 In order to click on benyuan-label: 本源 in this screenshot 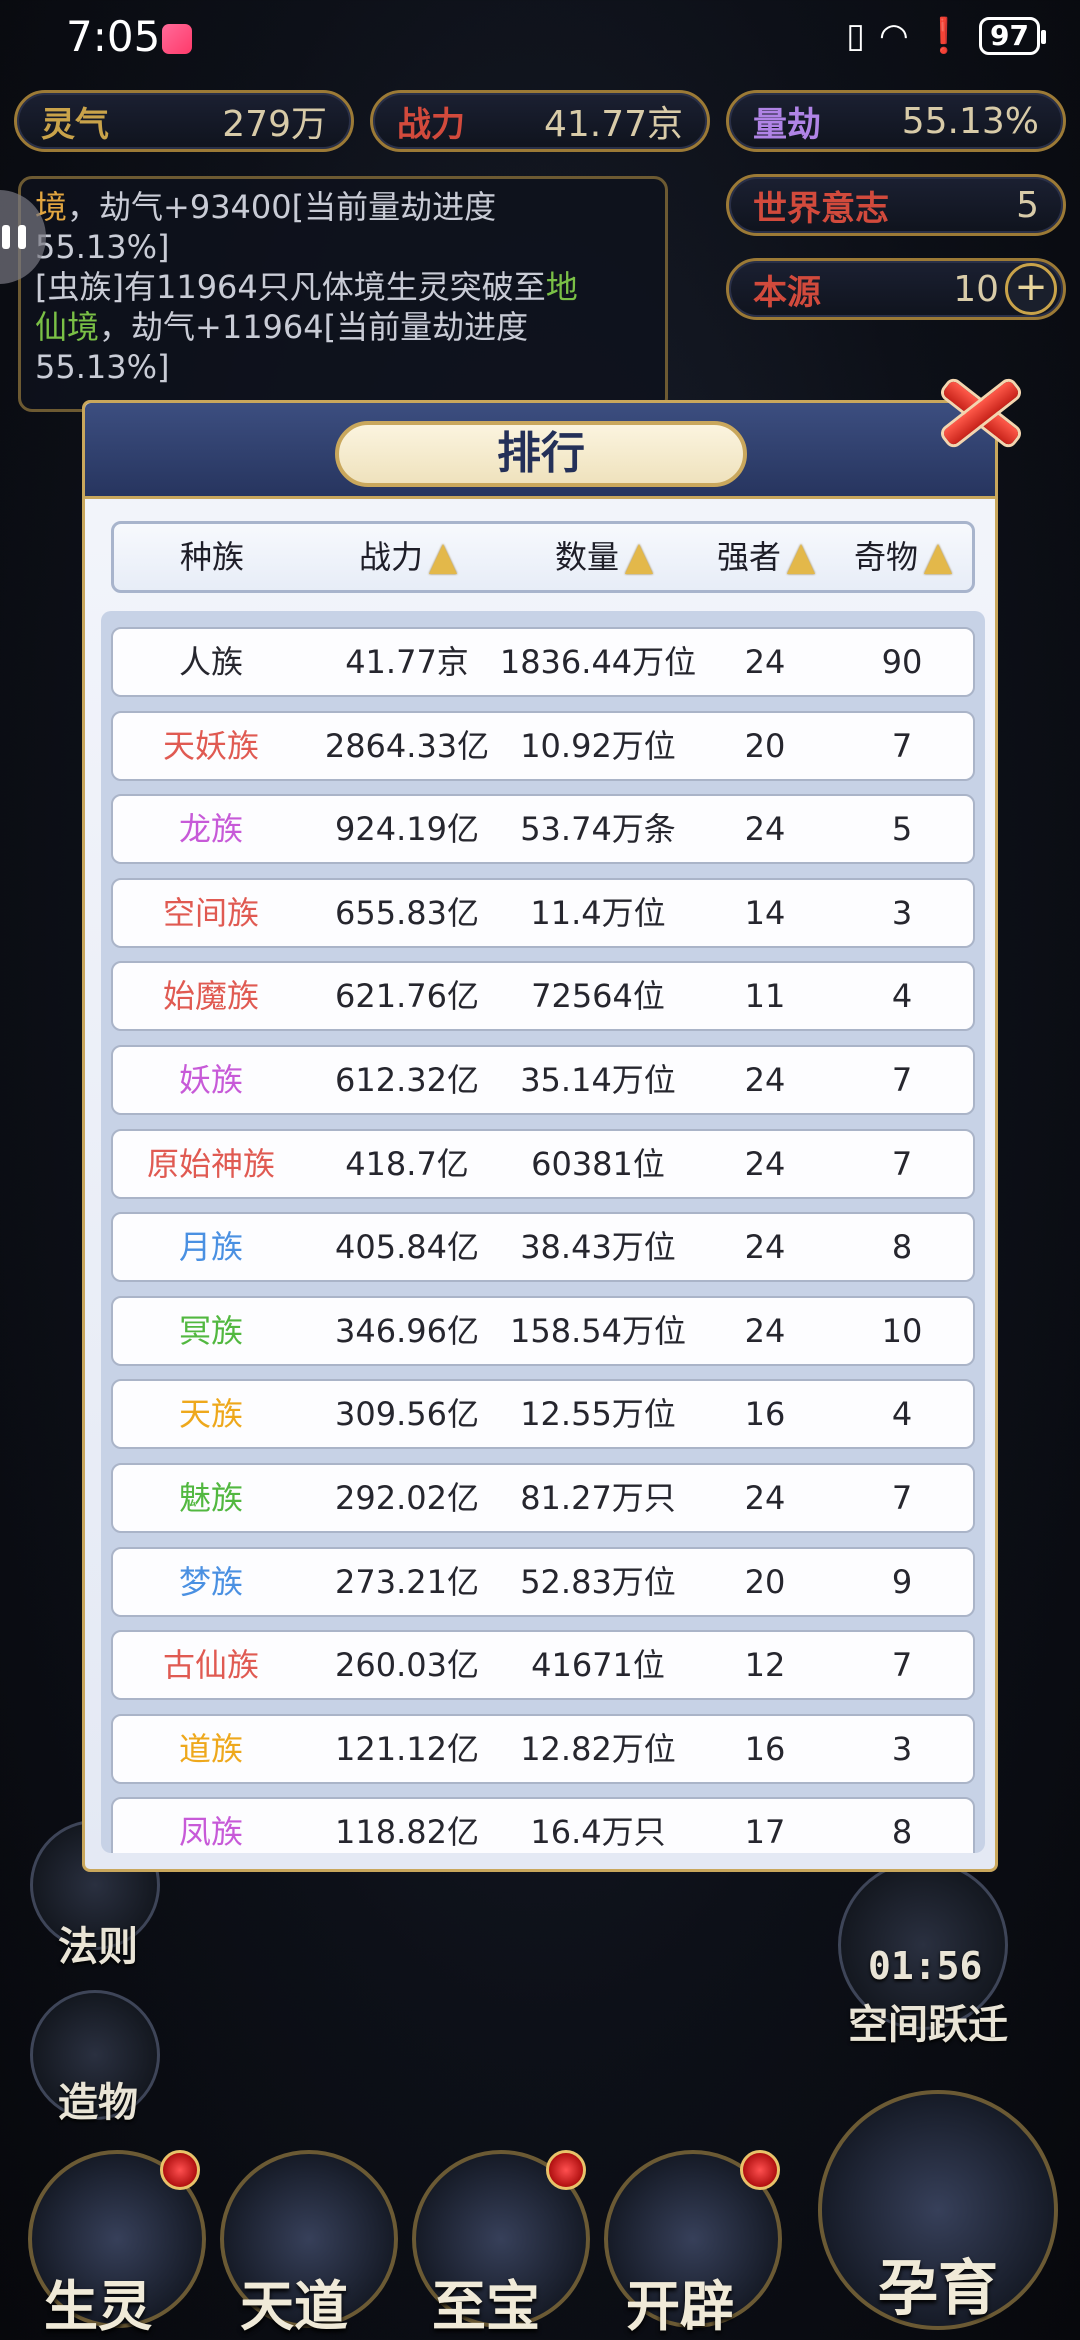, I will do `click(787, 292)`.